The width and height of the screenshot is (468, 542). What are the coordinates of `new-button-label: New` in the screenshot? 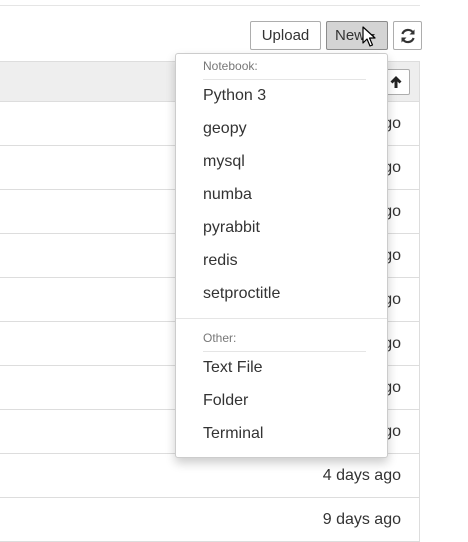 It's located at (350, 35).